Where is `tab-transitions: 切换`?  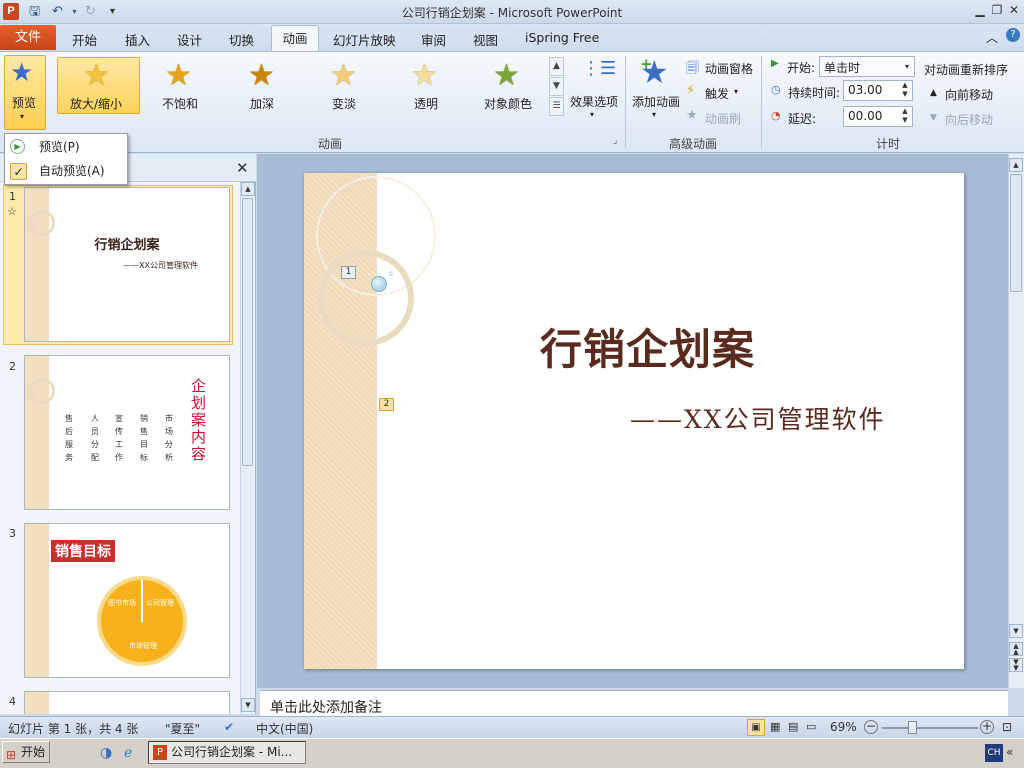
tab-transitions: 切换 is located at coordinates (241, 39).